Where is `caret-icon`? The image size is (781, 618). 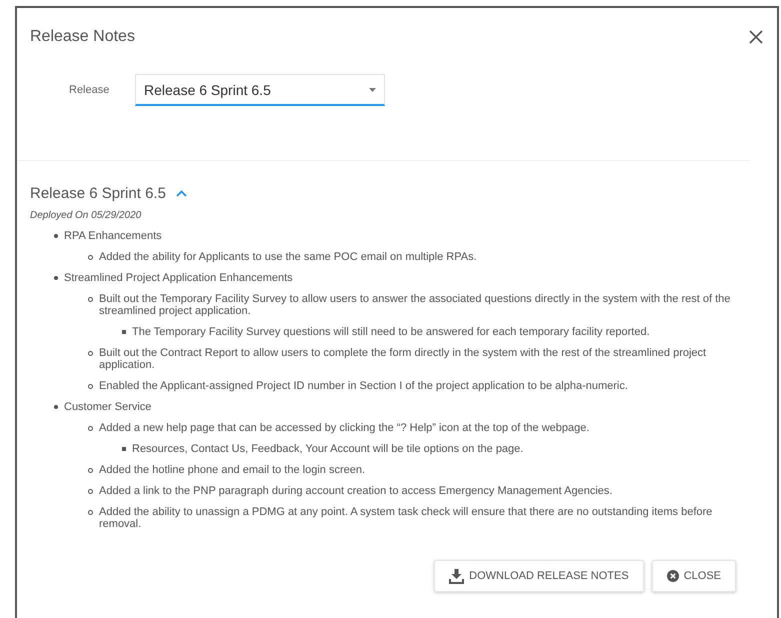
caret-icon is located at coordinates (372, 90).